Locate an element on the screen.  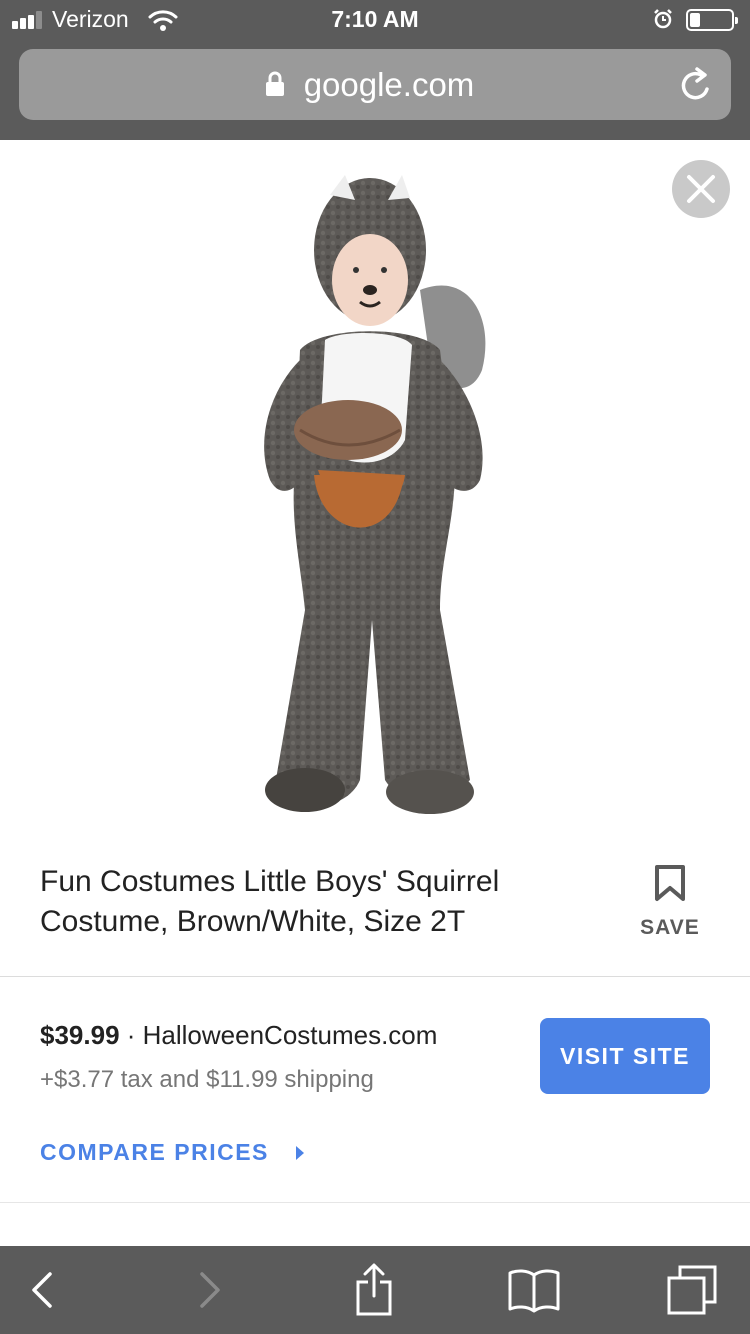
forward-icon is located at coordinates (210, 1290).